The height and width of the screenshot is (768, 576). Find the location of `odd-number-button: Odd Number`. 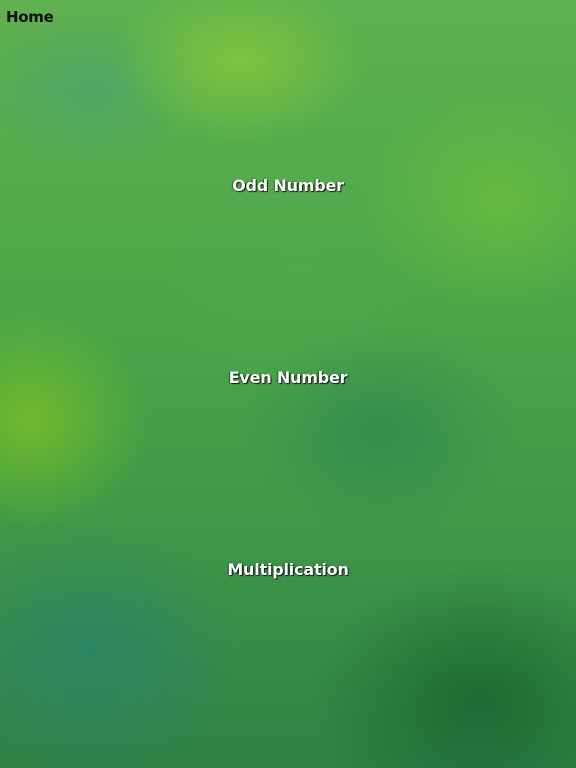

odd-number-button: Odd Number is located at coordinates (288, 185).